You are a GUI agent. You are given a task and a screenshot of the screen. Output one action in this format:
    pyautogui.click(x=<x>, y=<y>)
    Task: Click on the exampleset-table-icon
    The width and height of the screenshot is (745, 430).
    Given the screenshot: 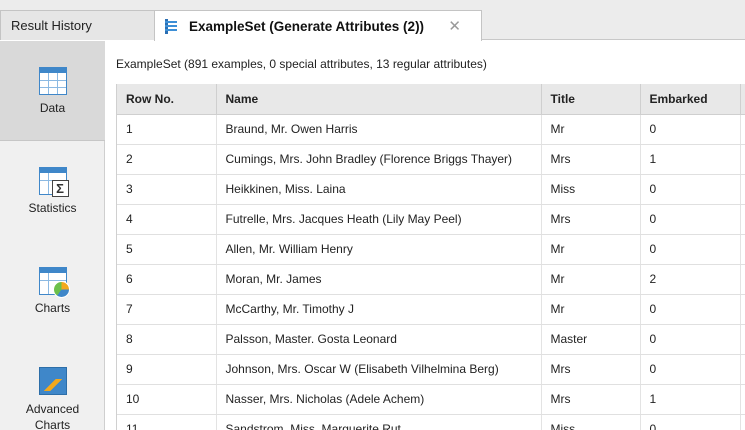 What is the action you would take?
    pyautogui.click(x=171, y=26)
    